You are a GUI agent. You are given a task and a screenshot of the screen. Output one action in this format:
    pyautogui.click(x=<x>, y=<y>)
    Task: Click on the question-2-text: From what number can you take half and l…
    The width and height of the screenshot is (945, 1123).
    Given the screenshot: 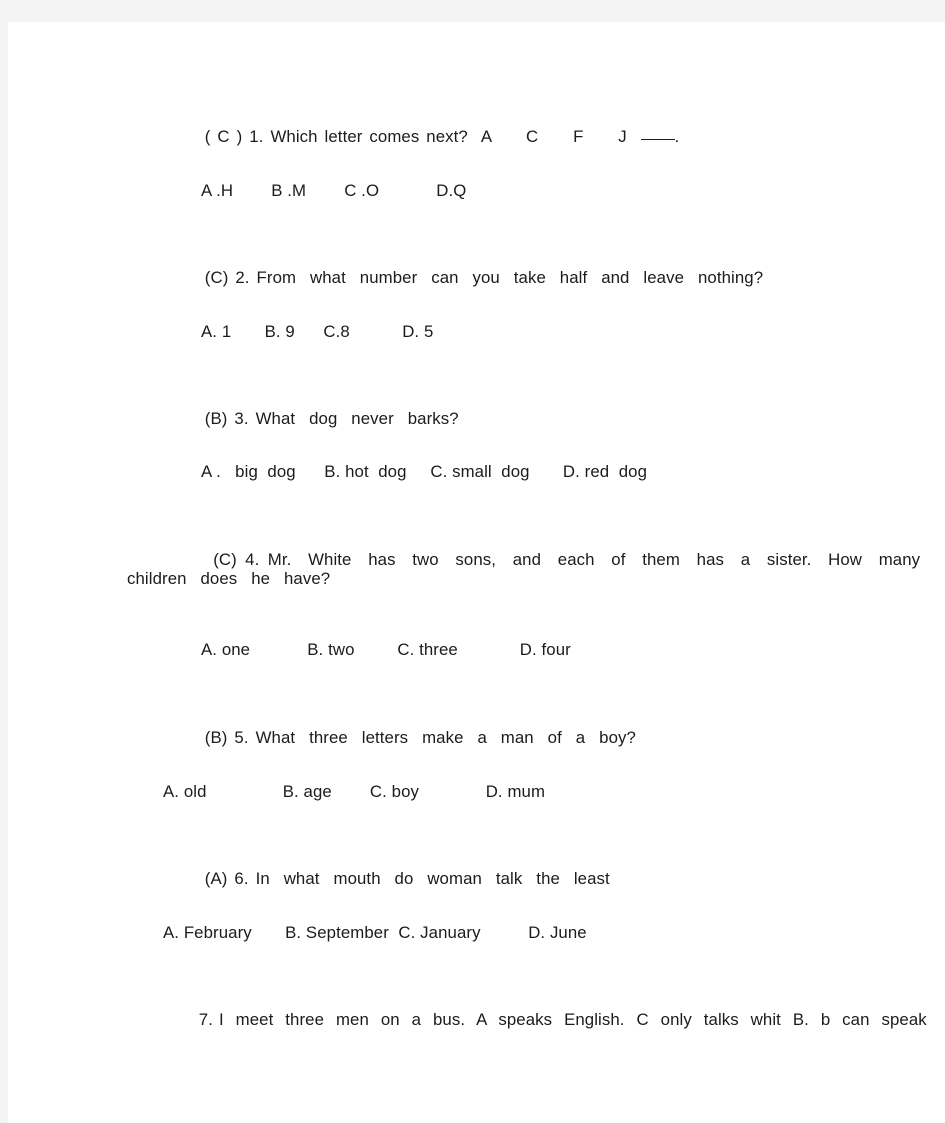 What is the action you would take?
    pyautogui.click(x=510, y=277)
    